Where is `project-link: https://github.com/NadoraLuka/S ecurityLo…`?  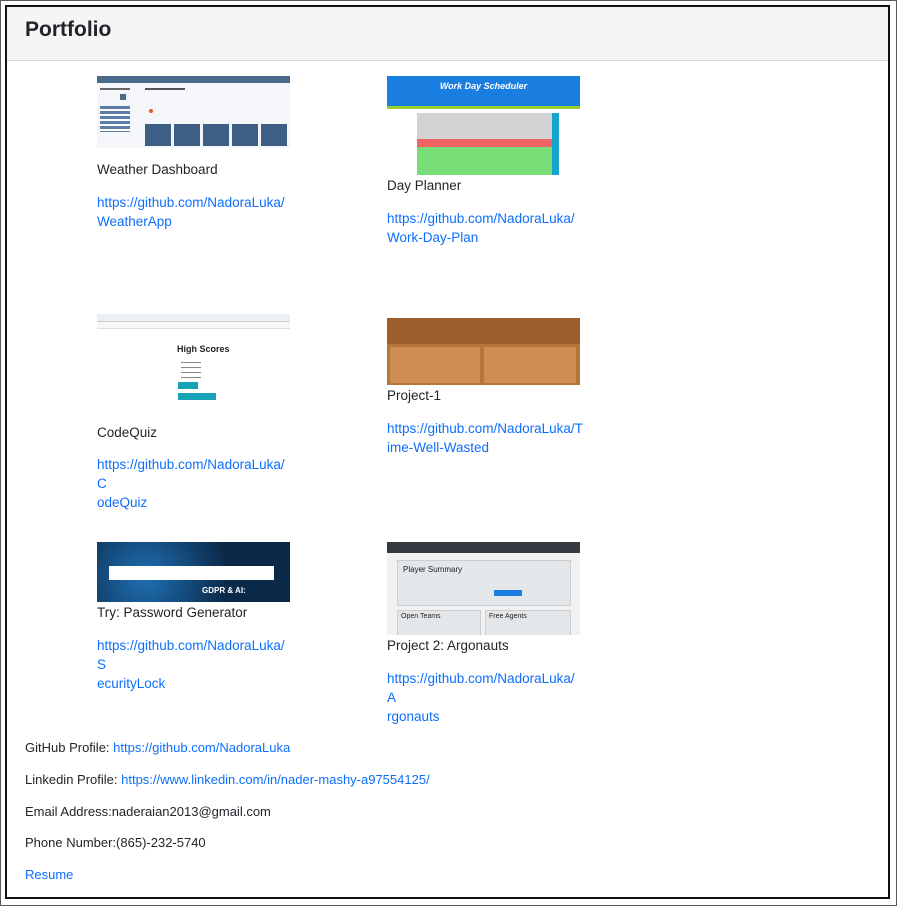 project-link: https://github.com/NadoraLuka/S ecurityLo… is located at coordinates (195, 664).